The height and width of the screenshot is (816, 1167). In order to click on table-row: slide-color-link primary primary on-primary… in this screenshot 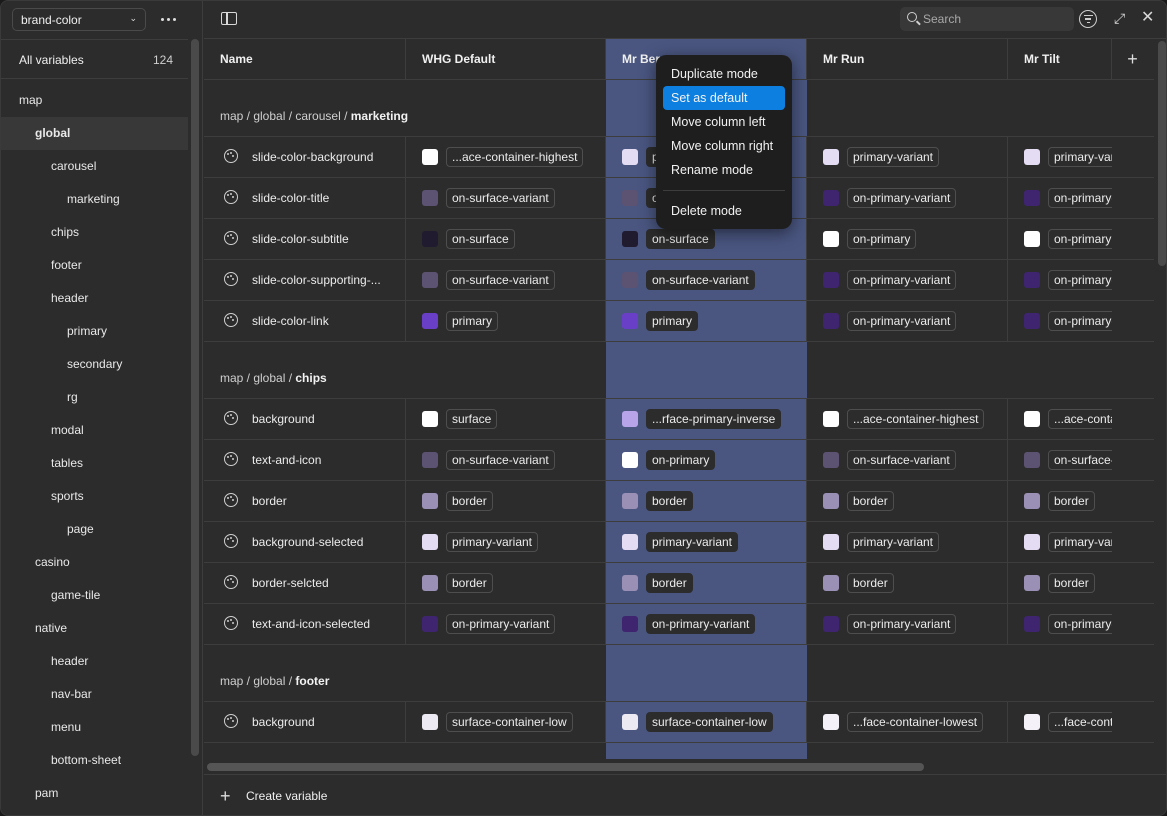, I will do `click(679, 321)`.